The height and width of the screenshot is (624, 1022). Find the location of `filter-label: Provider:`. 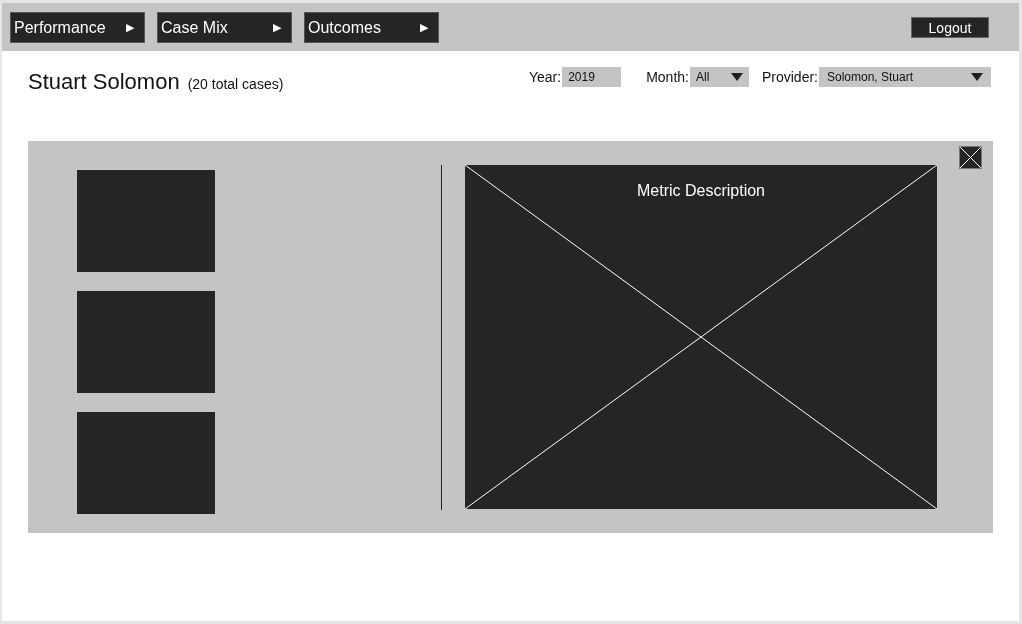

filter-label: Provider: is located at coordinates (789, 77).